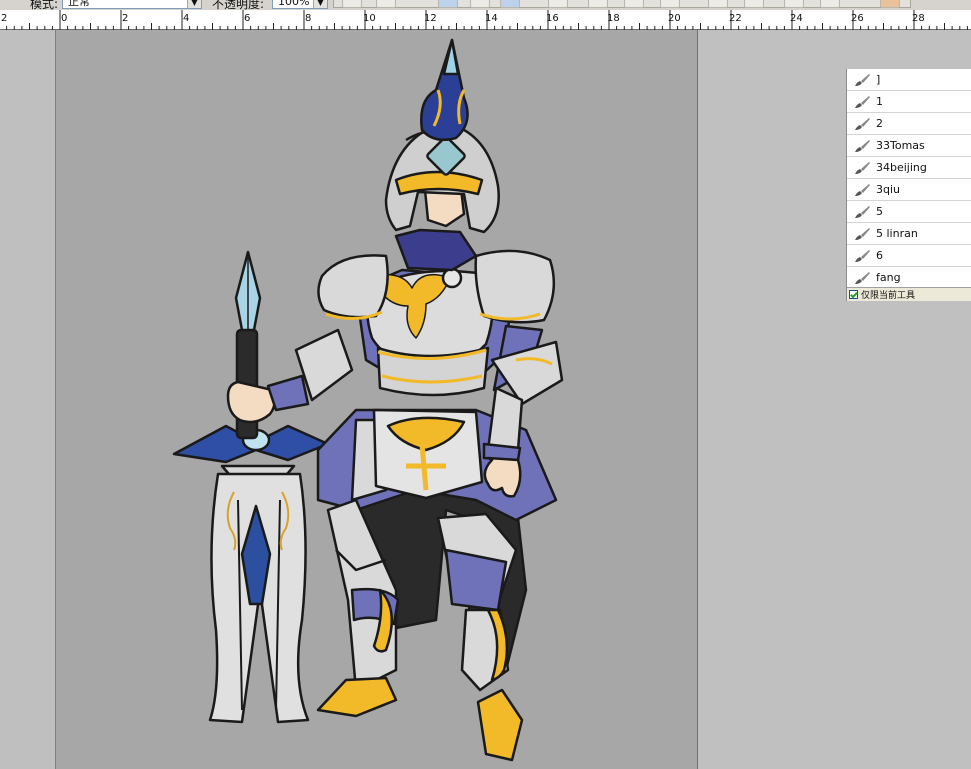 The height and width of the screenshot is (769, 971). What do you see at coordinates (369, 18) in the screenshot?
I see `ruler-number: 10` at bounding box center [369, 18].